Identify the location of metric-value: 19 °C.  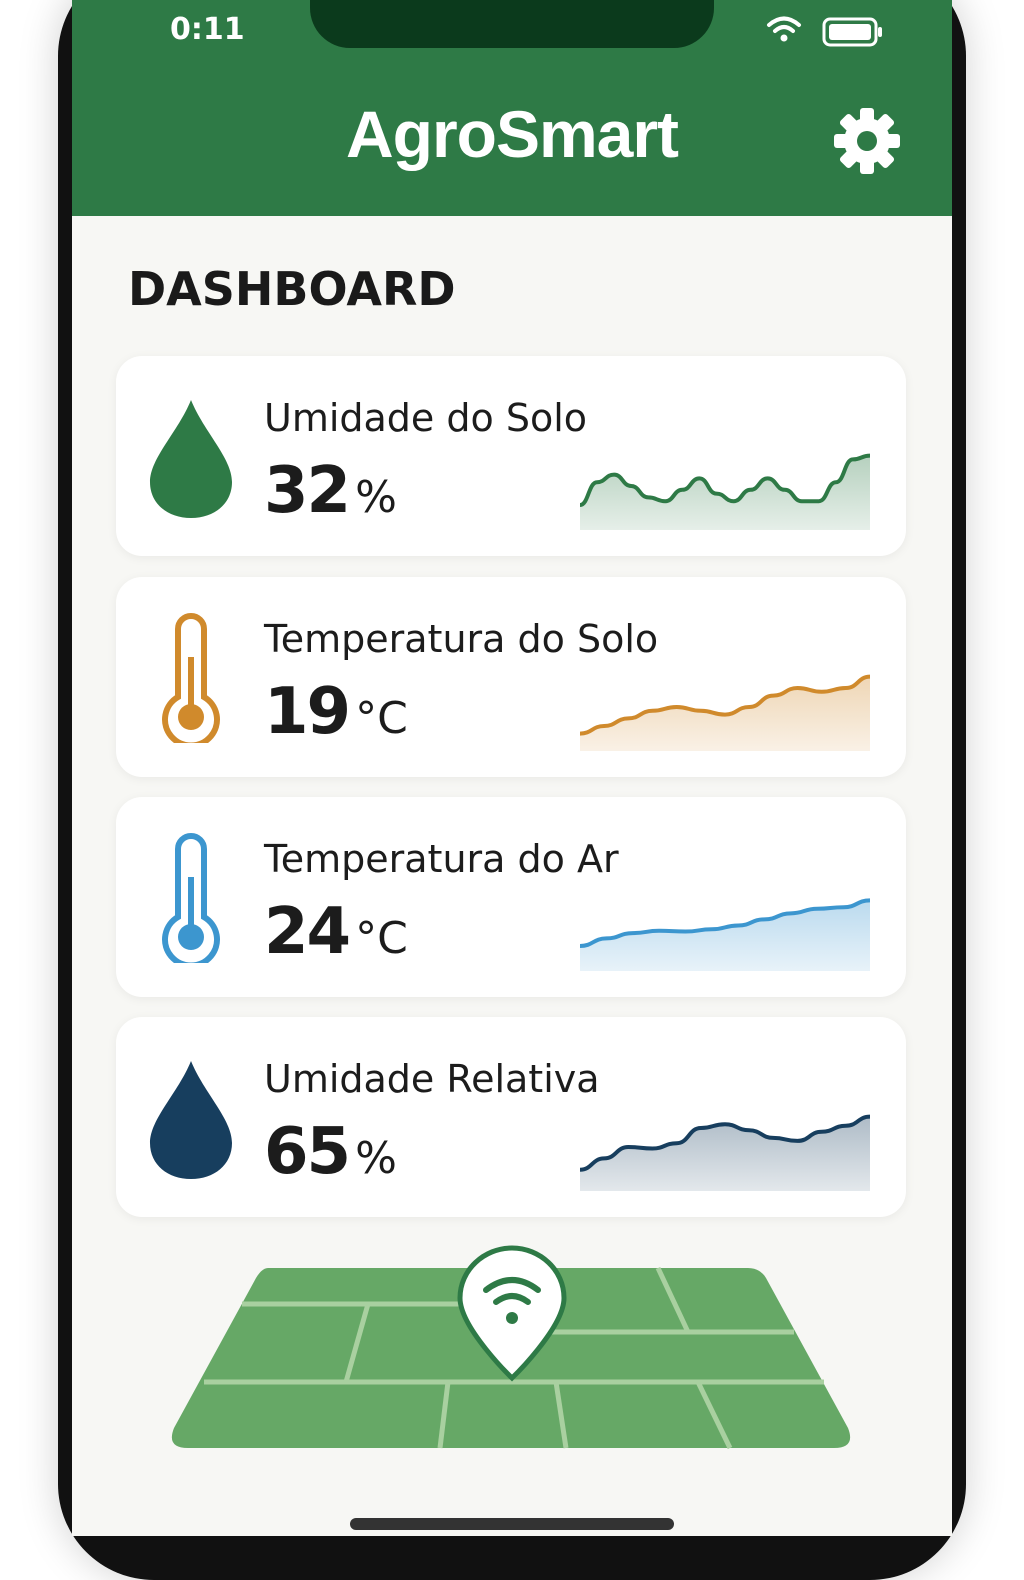
(336, 712).